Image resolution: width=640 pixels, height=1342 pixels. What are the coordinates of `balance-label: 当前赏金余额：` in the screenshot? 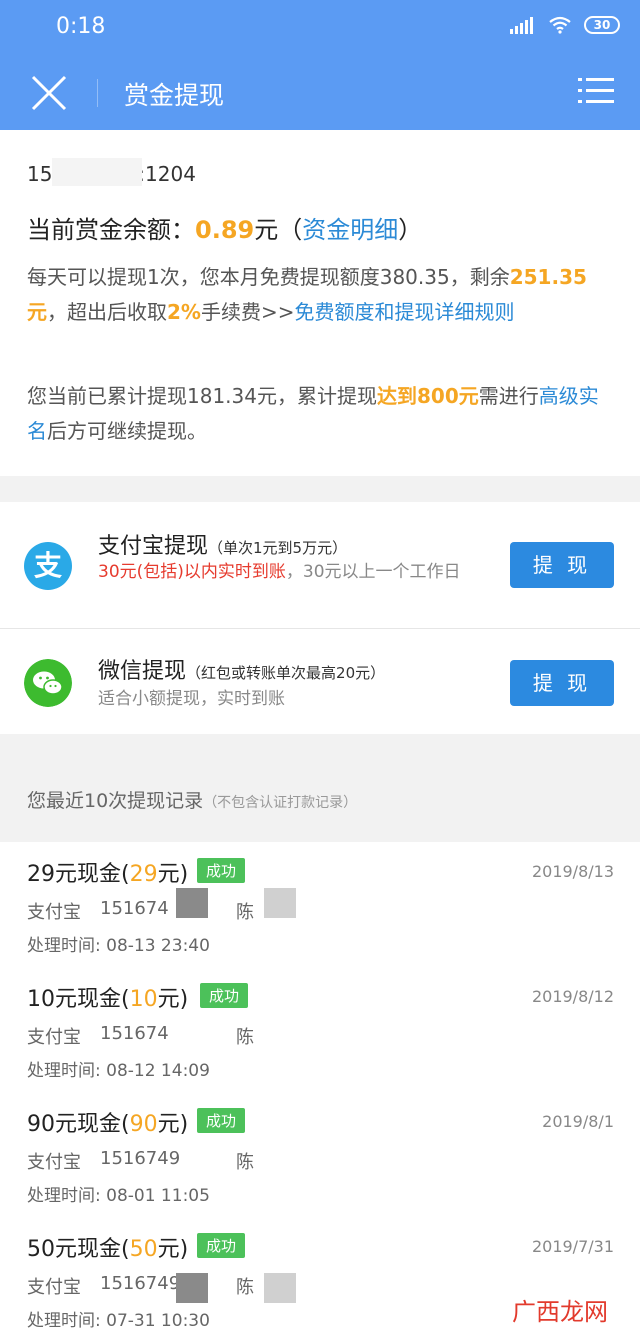 It's located at (111, 230).